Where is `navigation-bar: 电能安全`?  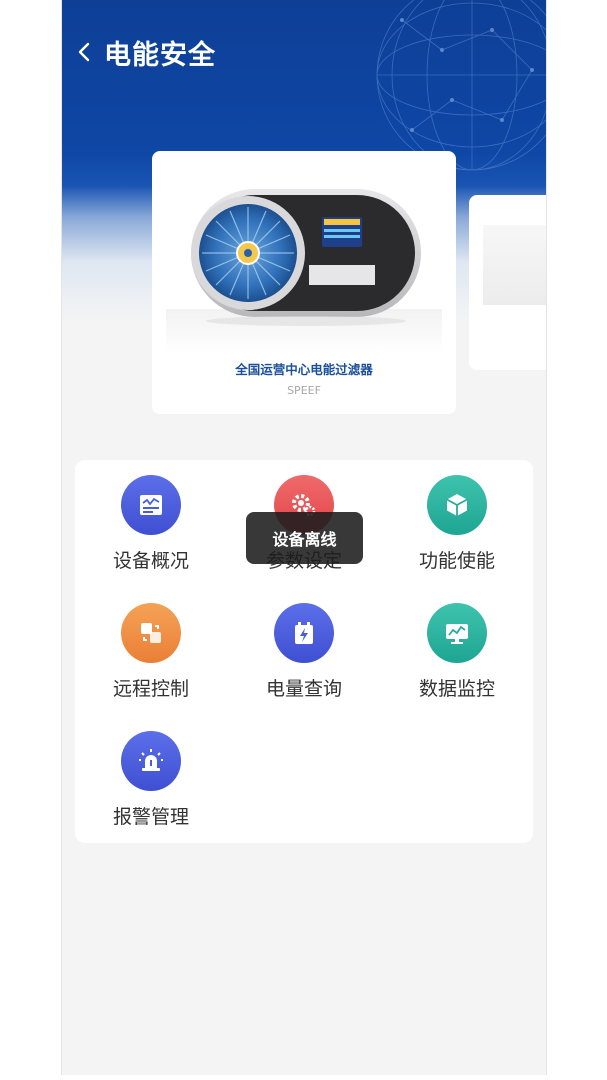
navigation-bar: 电能安全 is located at coordinates (304, 52).